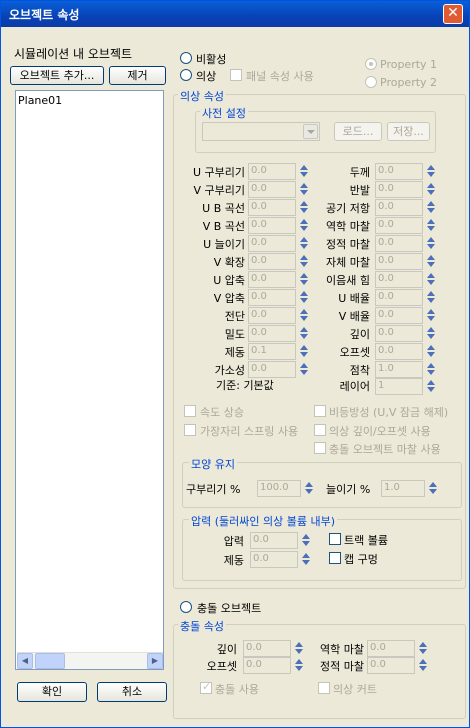 The width and height of the screenshot is (470, 728). I want to click on inactive-radio, so click(186, 58).